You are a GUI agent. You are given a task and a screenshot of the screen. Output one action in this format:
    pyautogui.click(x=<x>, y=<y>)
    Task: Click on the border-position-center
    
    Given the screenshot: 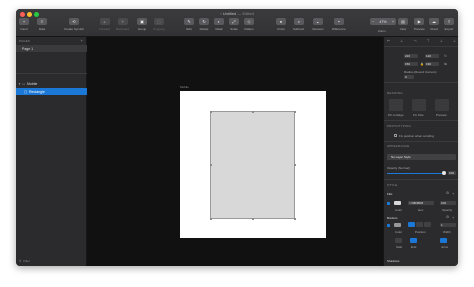 What is the action you would take?
    pyautogui.click(x=419, y=224)
    